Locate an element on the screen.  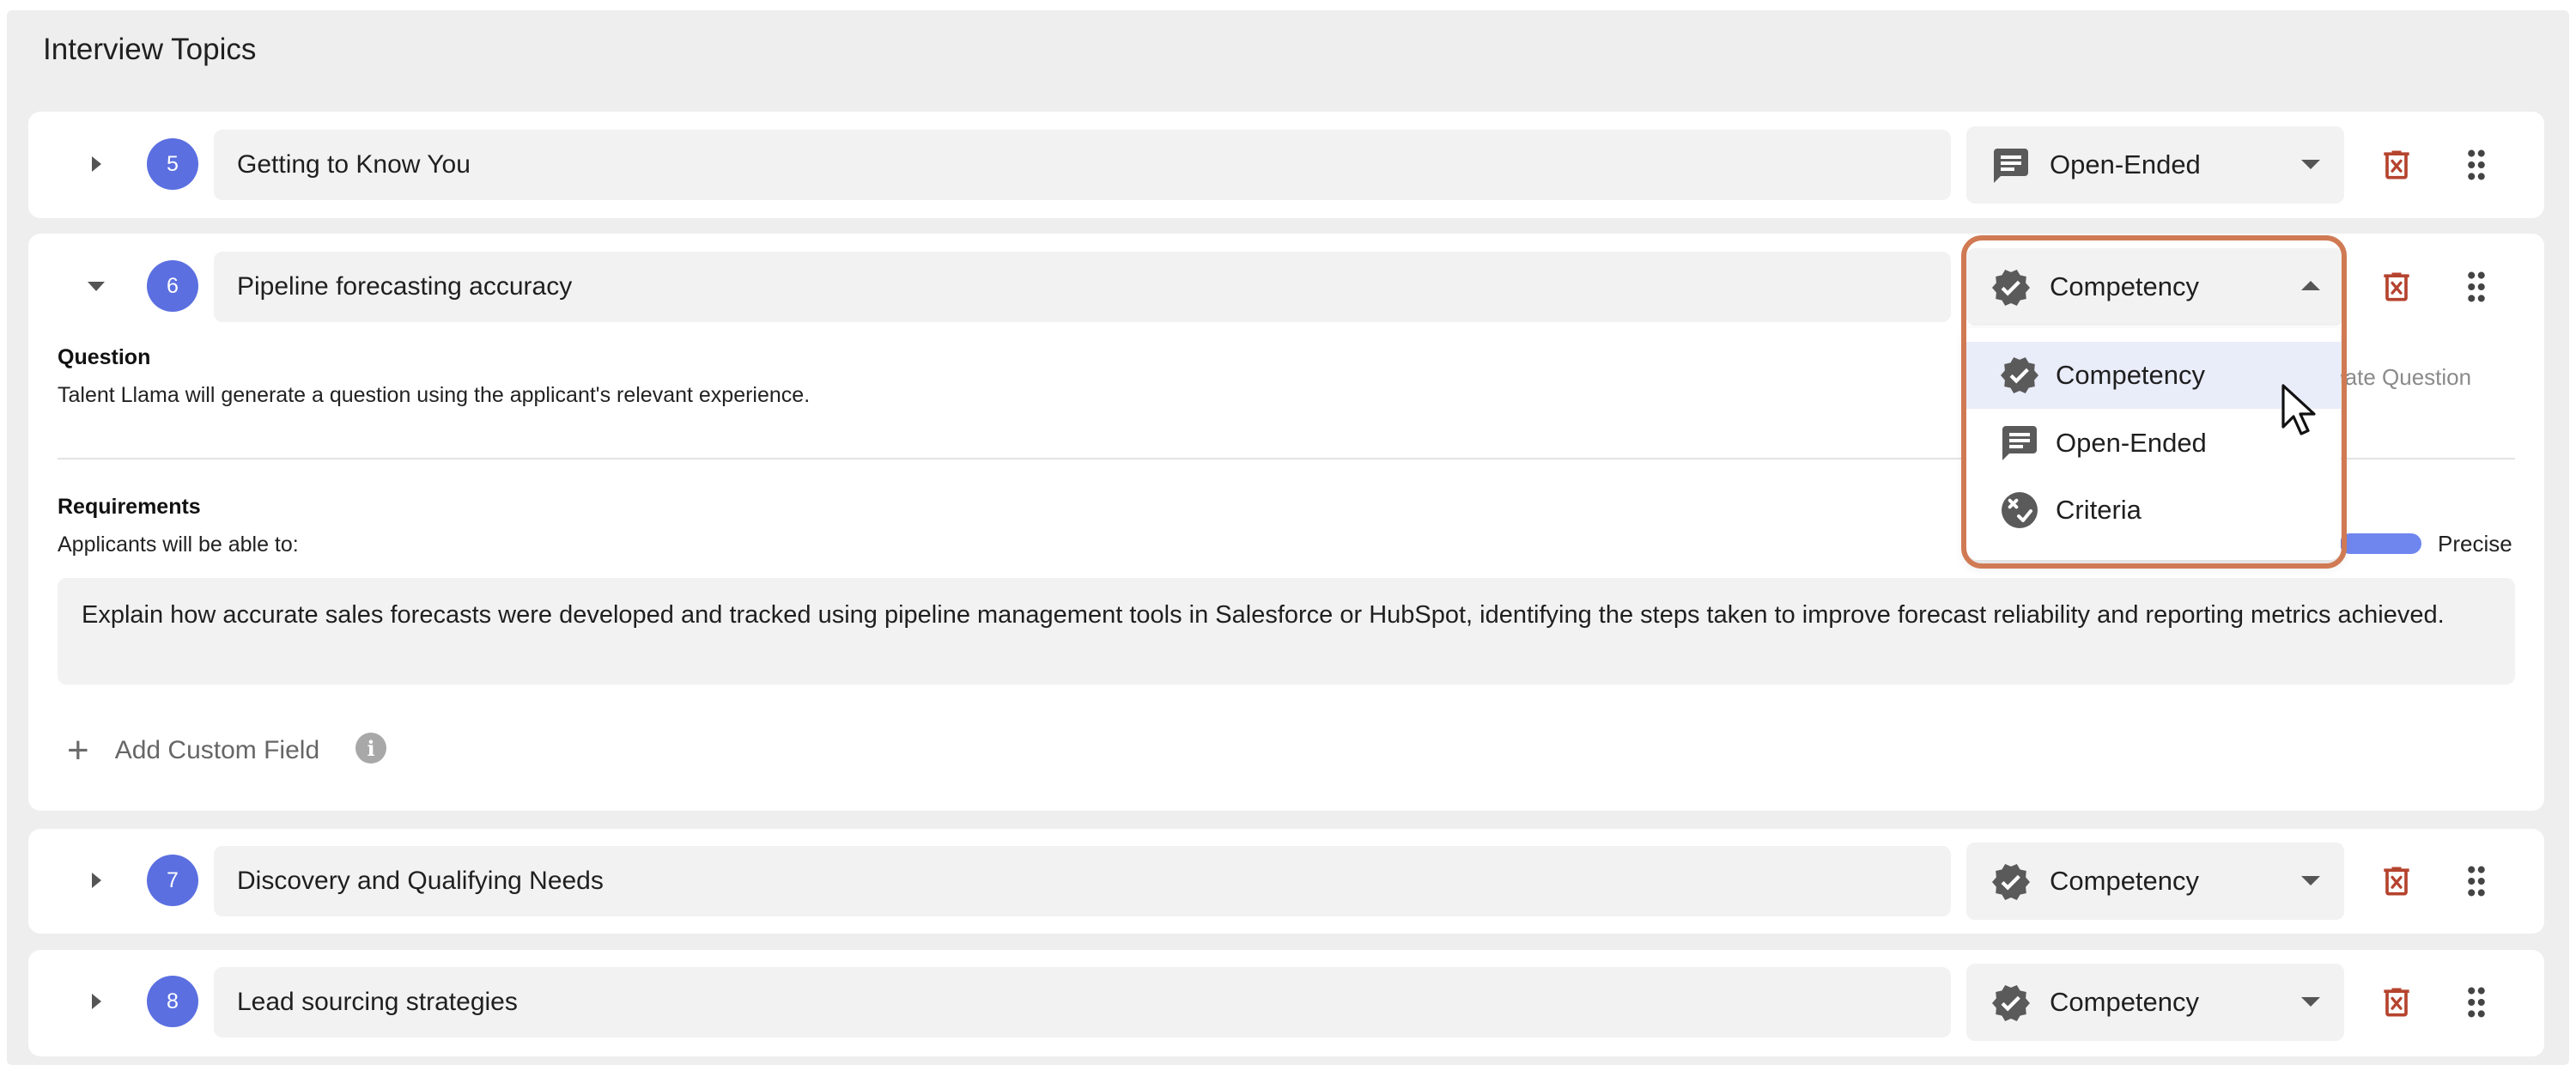
dropdown-option-label: Criteria is located at coordinates (2099, 510).